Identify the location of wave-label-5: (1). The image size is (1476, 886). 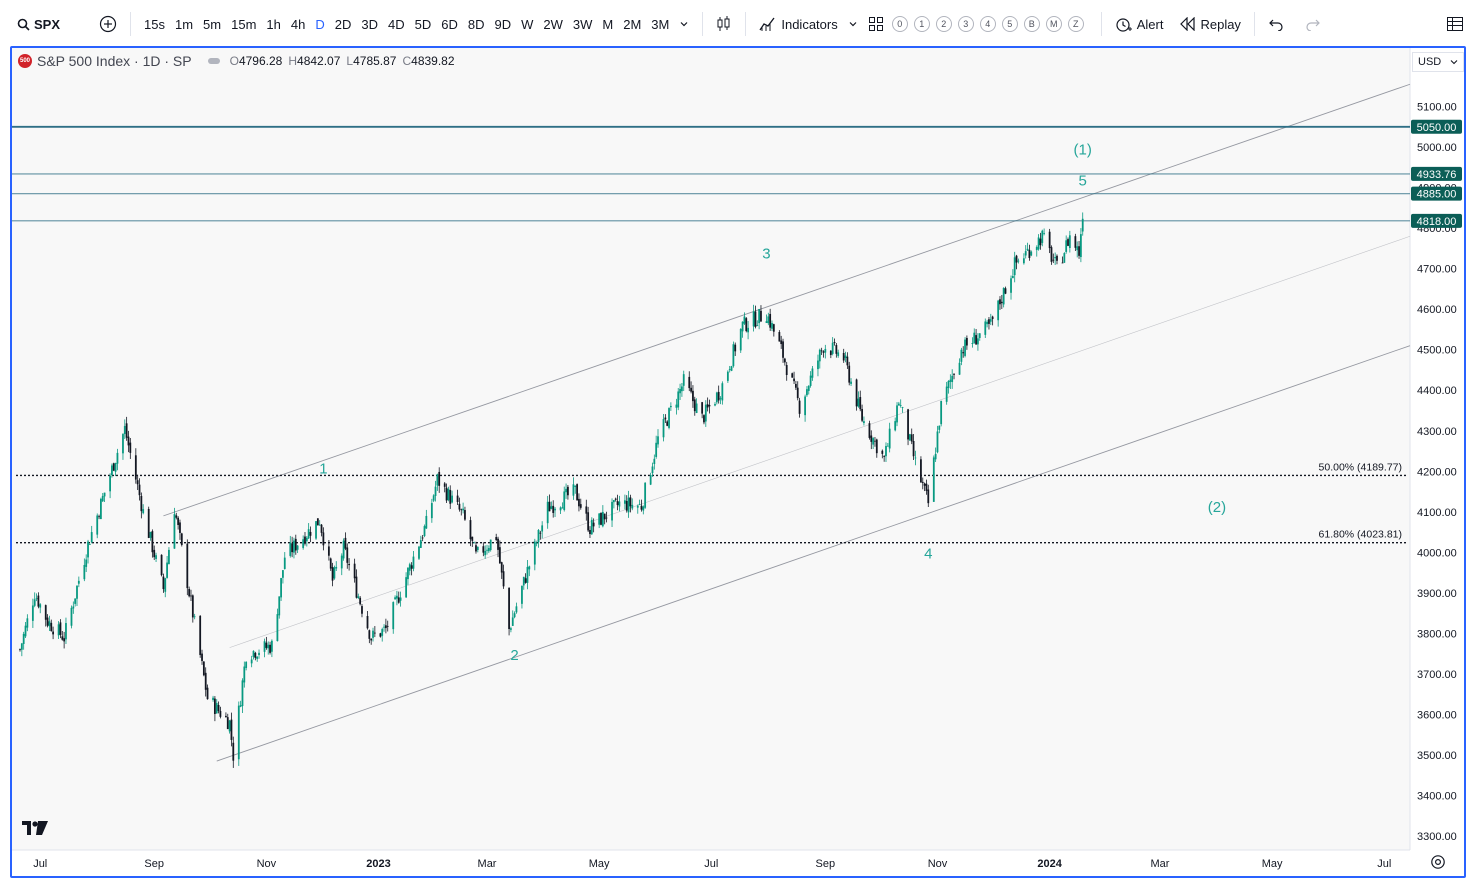
(1083, 149).